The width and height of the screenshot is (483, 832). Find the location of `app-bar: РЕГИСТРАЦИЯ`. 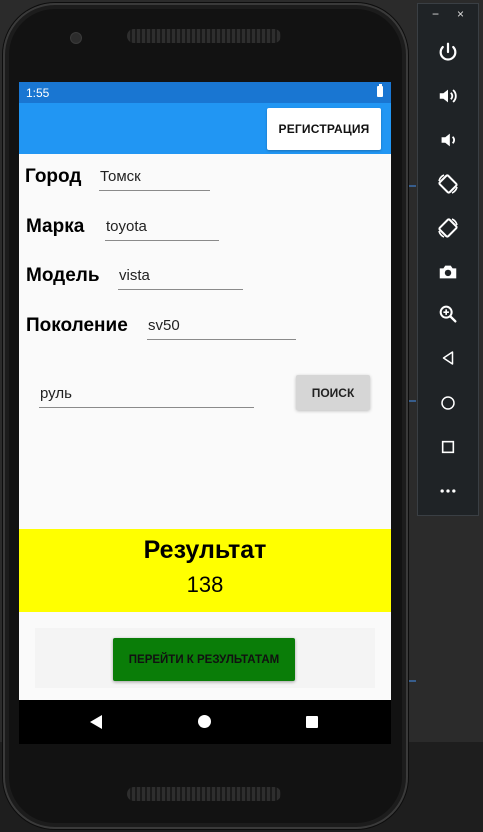

app-bar: РЕГИСТРАЦИЯ is located at coordinates (205, 128).